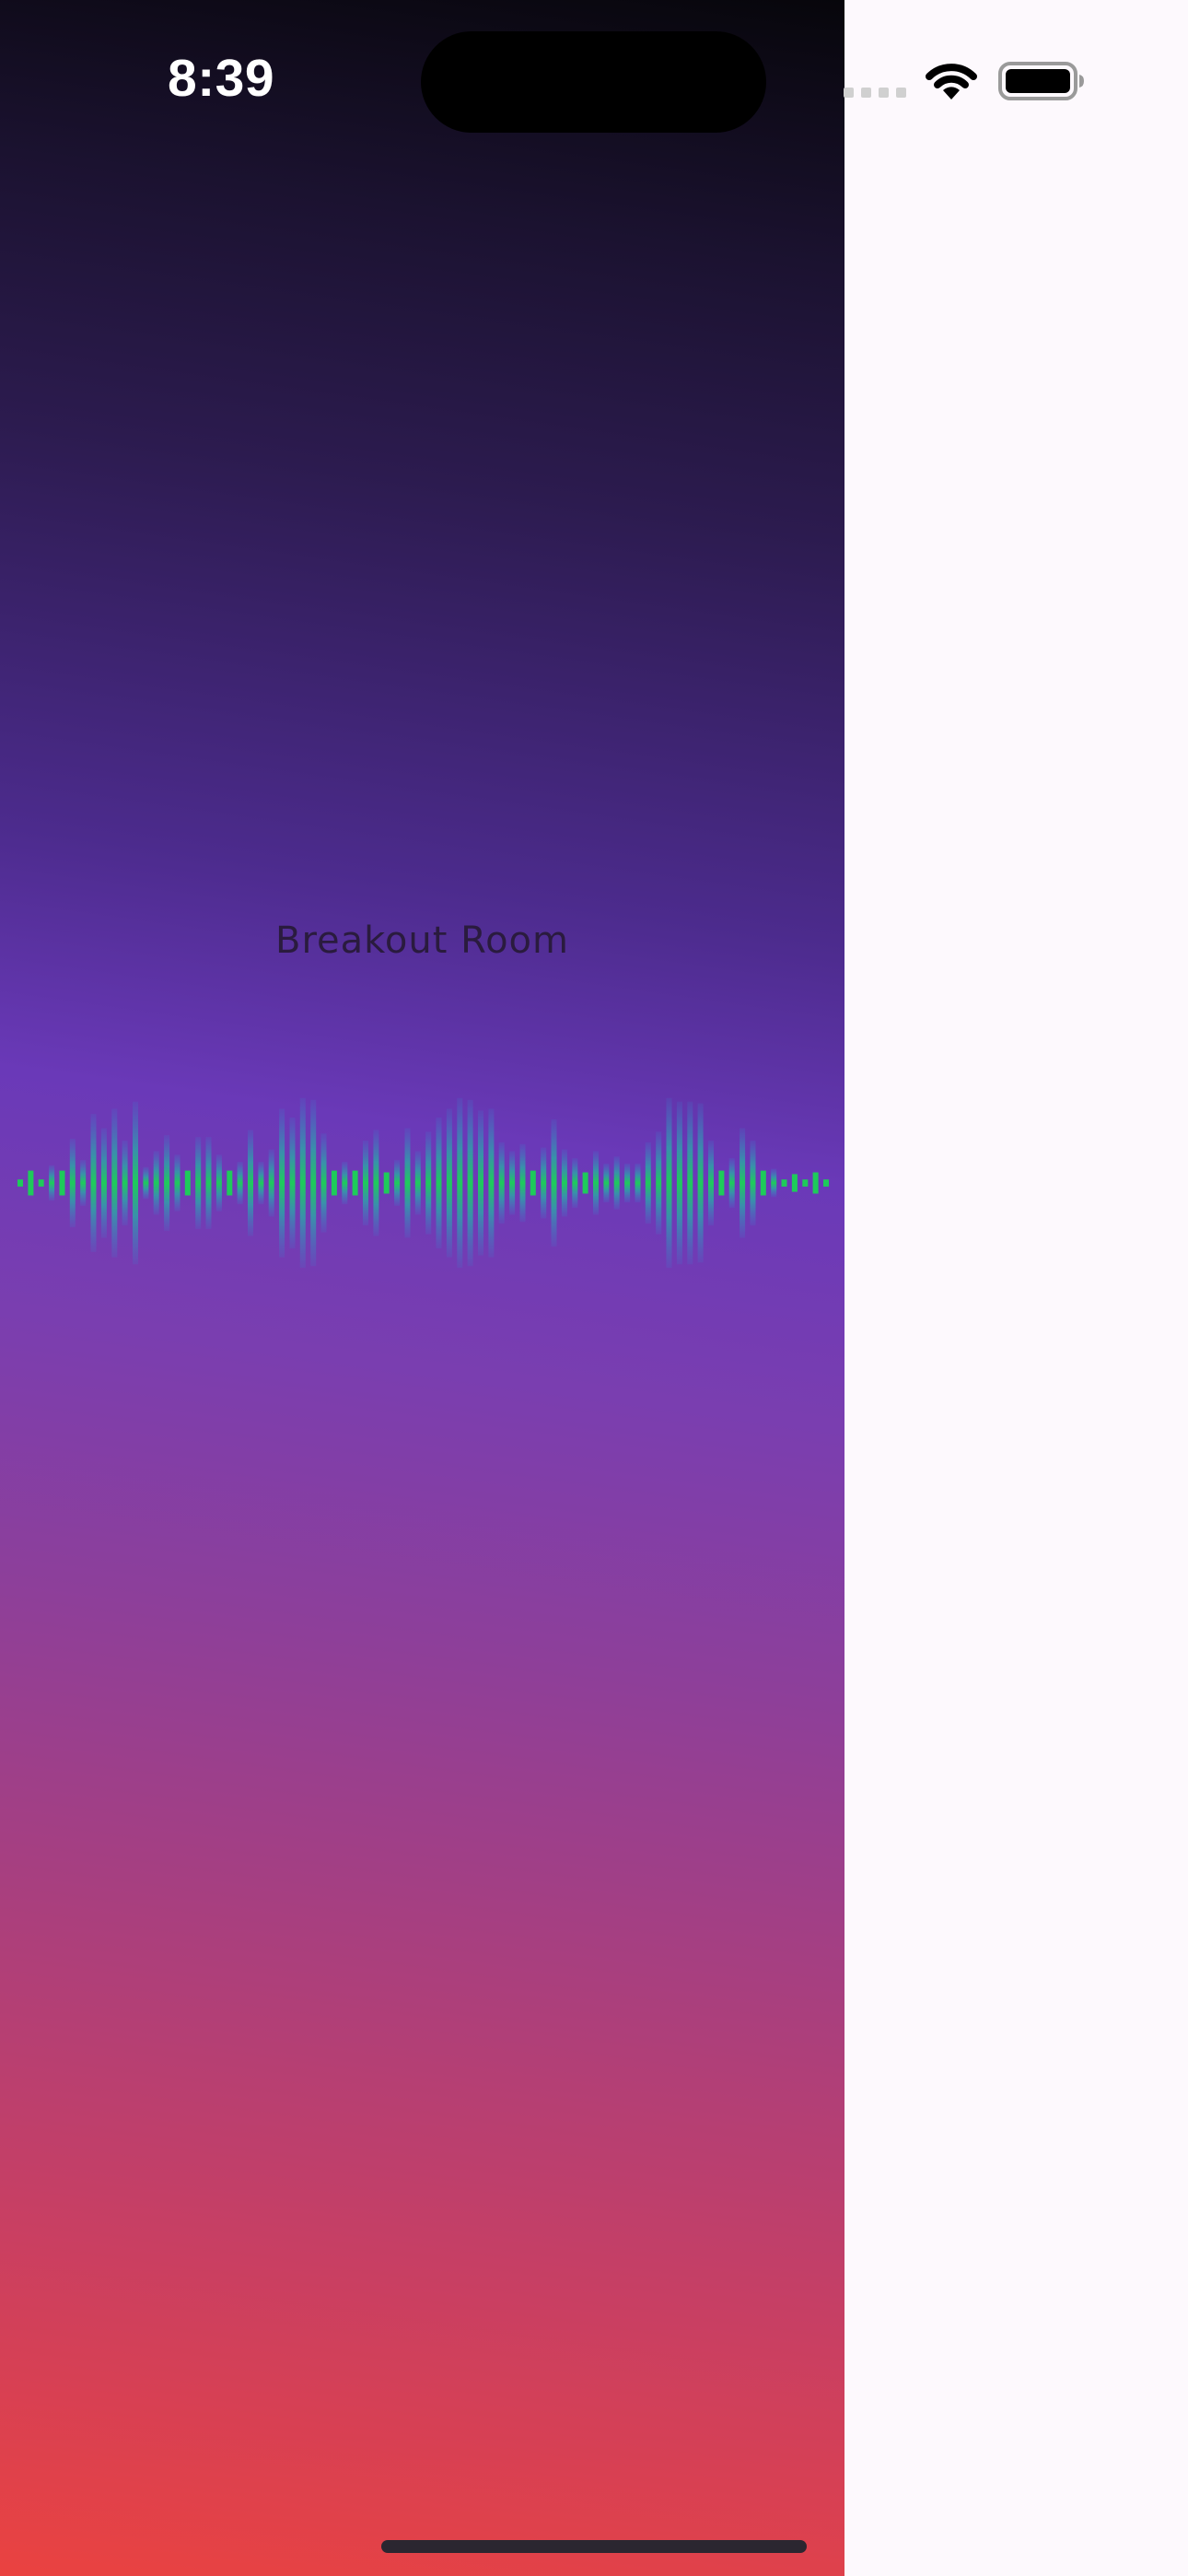  What do you see at coordinates (594, 2546) in the screenshot?
I see `home-indicator` at bounding box center [594, 2546].